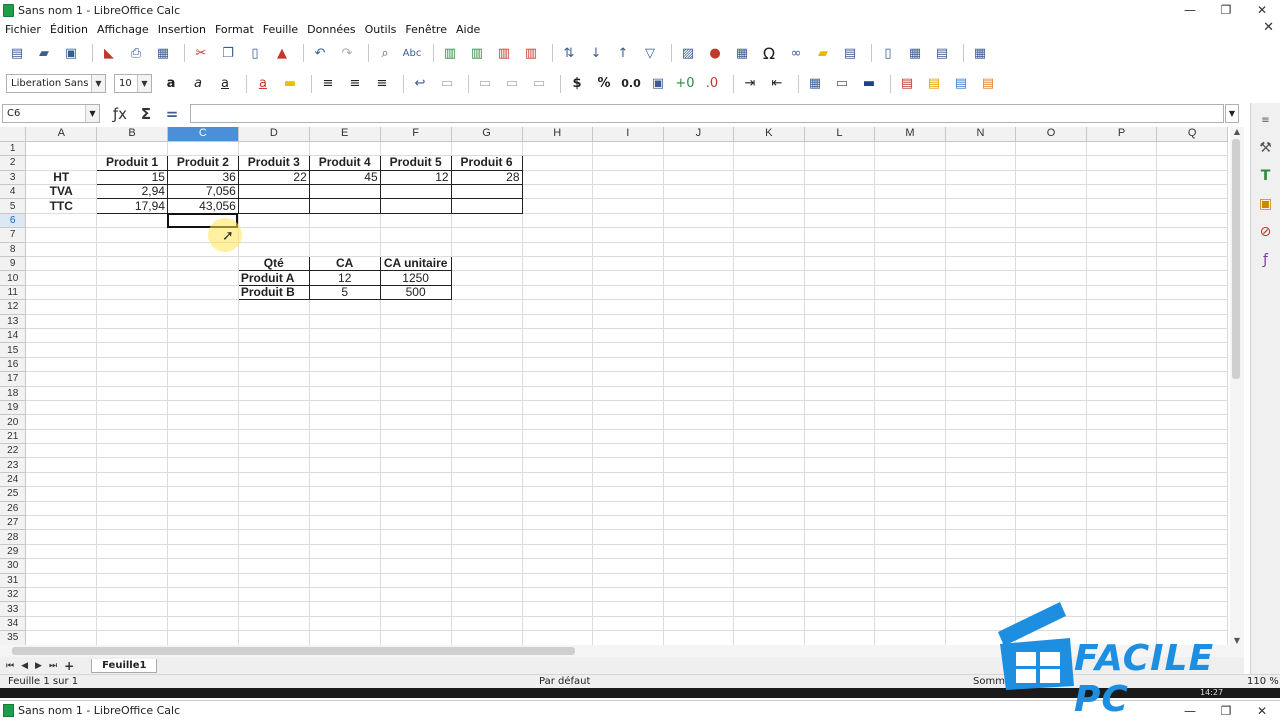 The image size is (1280, 721). I want to click on cell-o10, so click(1051, 278).